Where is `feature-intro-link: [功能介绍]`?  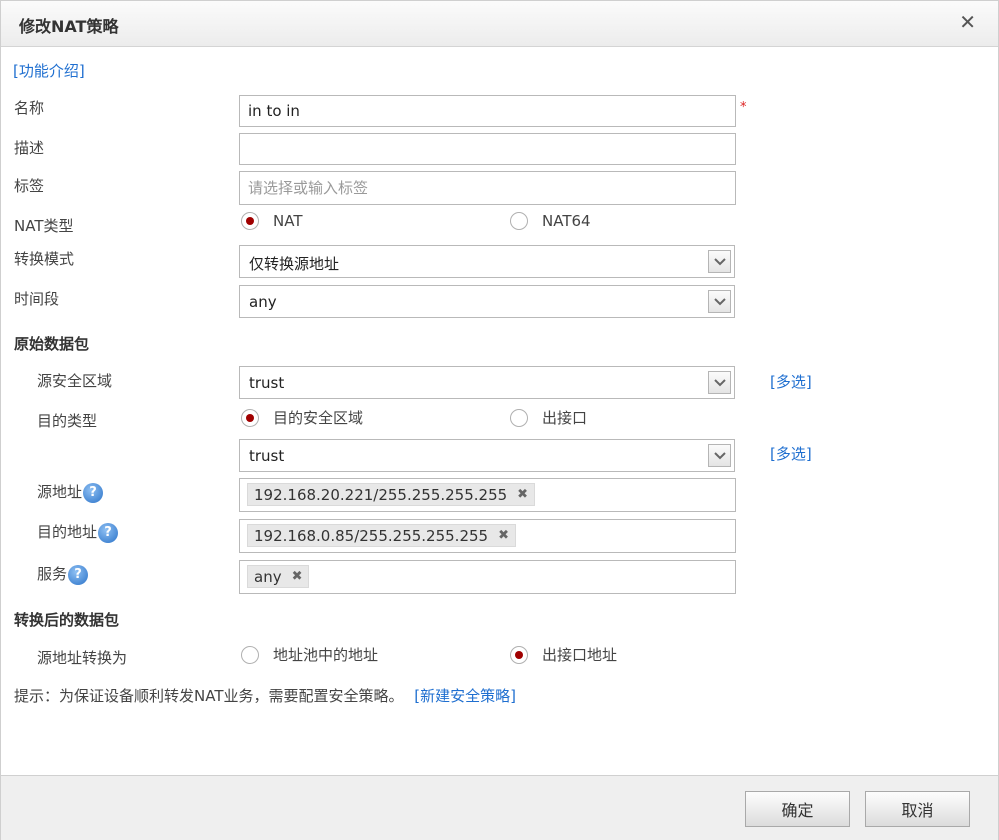 feature-intro-link: [功能介绍] is located at coordinates (49, 70).